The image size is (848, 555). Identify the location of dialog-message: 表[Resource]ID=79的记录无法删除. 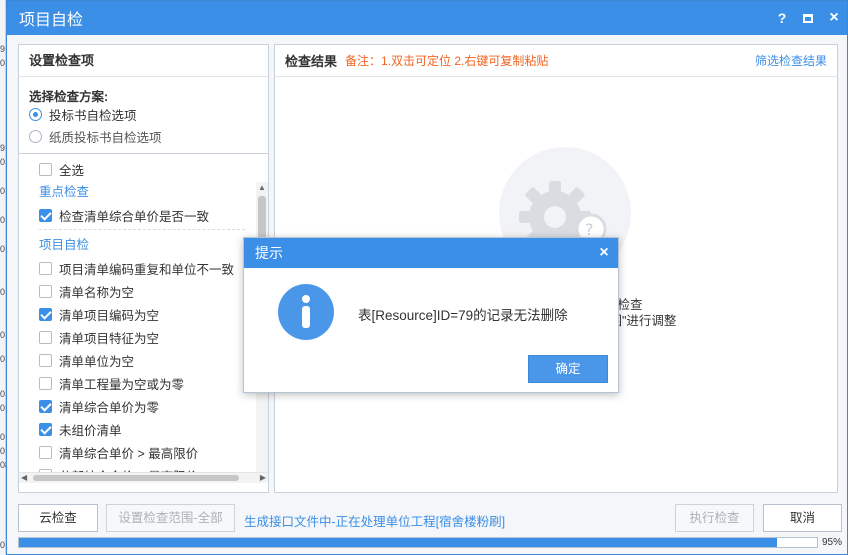
(463, 315).